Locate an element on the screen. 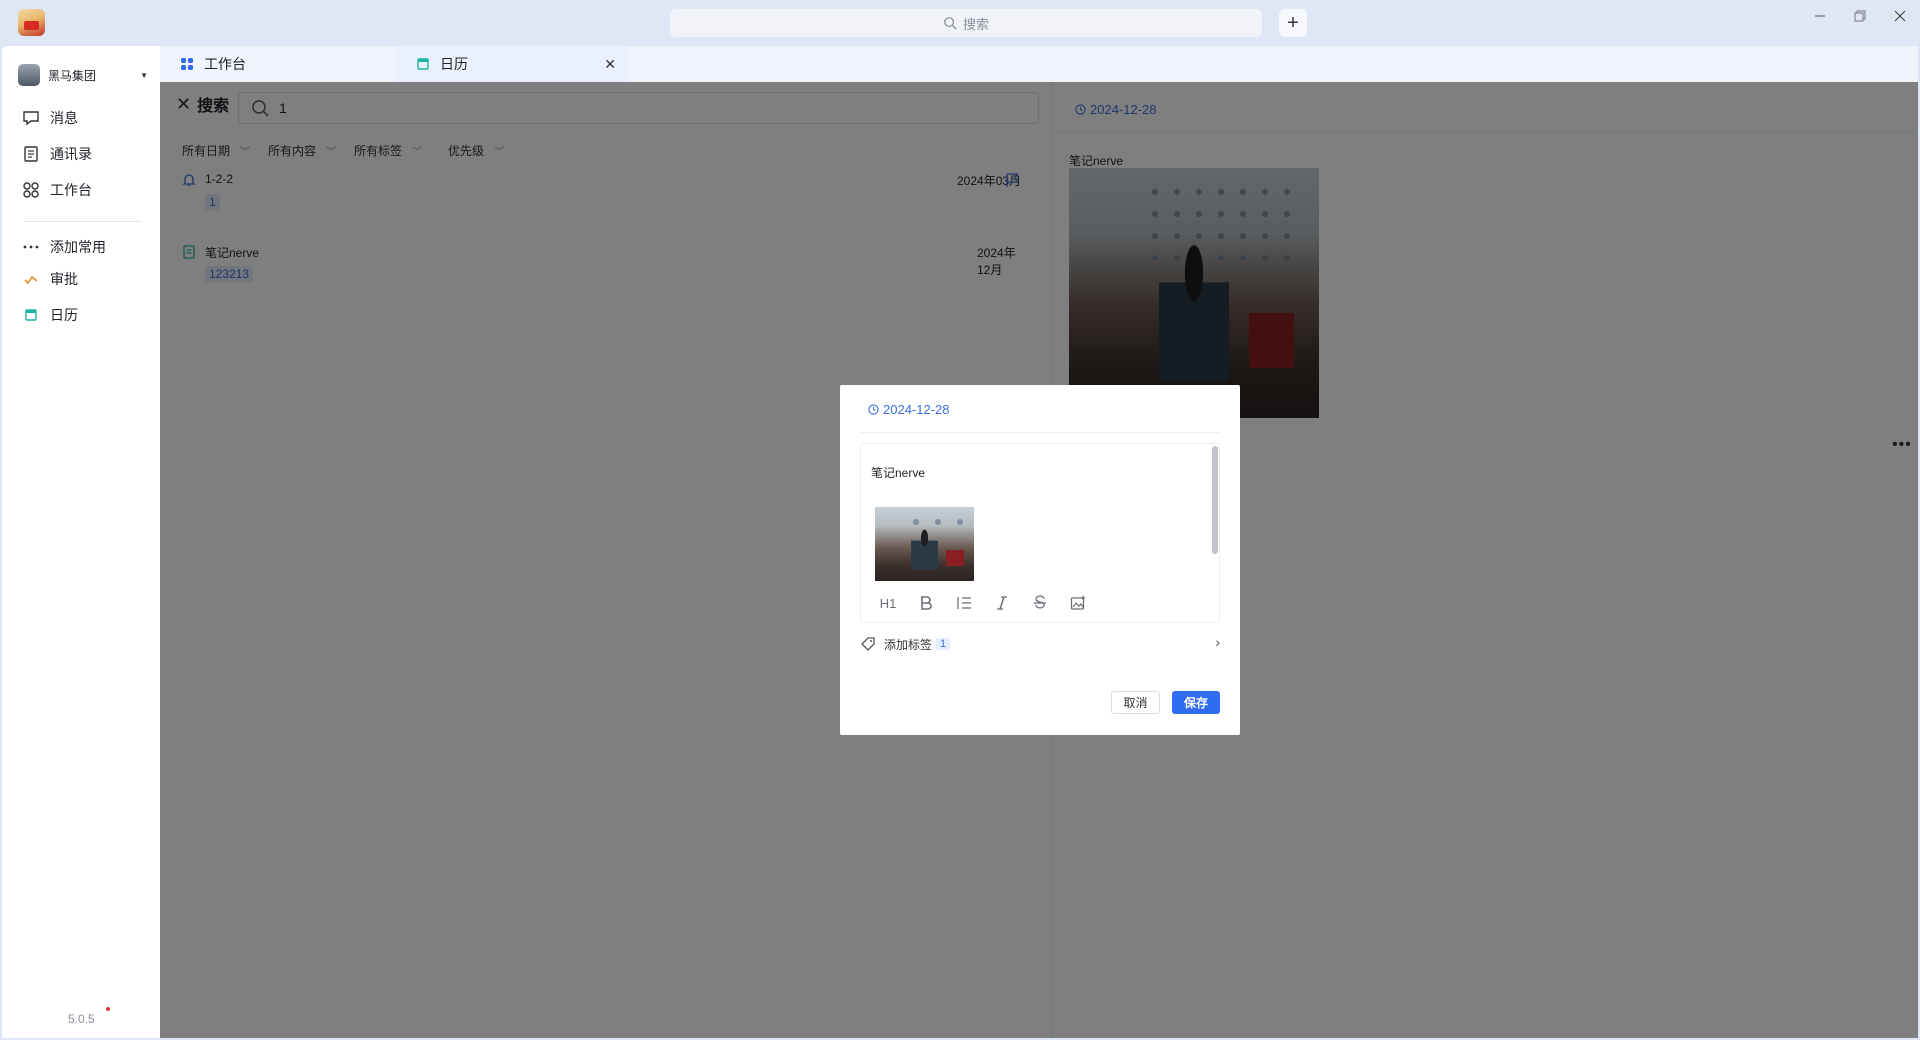 The width and height of the screenshot is (1920, 1040). sidebar-item-workbench: 工作台 is located at coordinates (57, 190).